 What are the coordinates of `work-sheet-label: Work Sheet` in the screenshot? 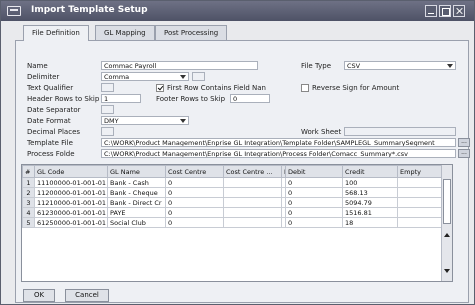 It's located at (321, 132).